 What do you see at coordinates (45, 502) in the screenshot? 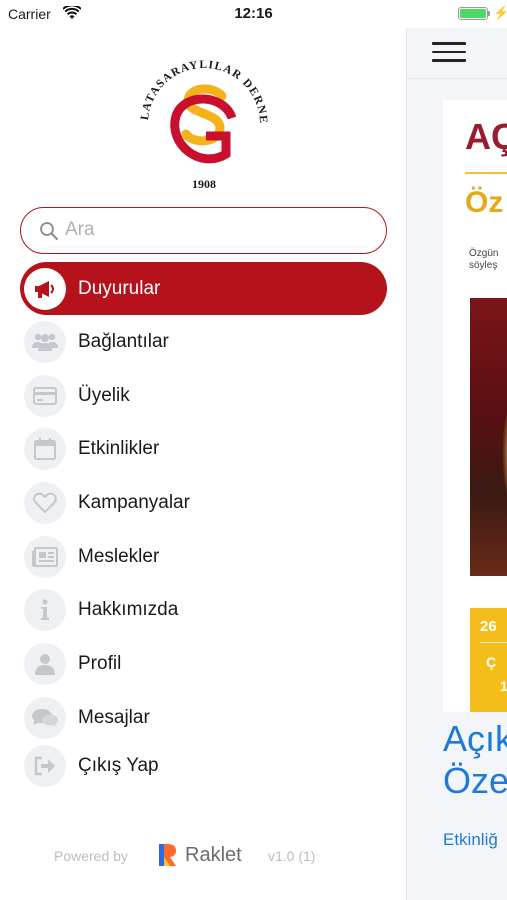
I see `heart-icon` at bounding box center [45, 502].